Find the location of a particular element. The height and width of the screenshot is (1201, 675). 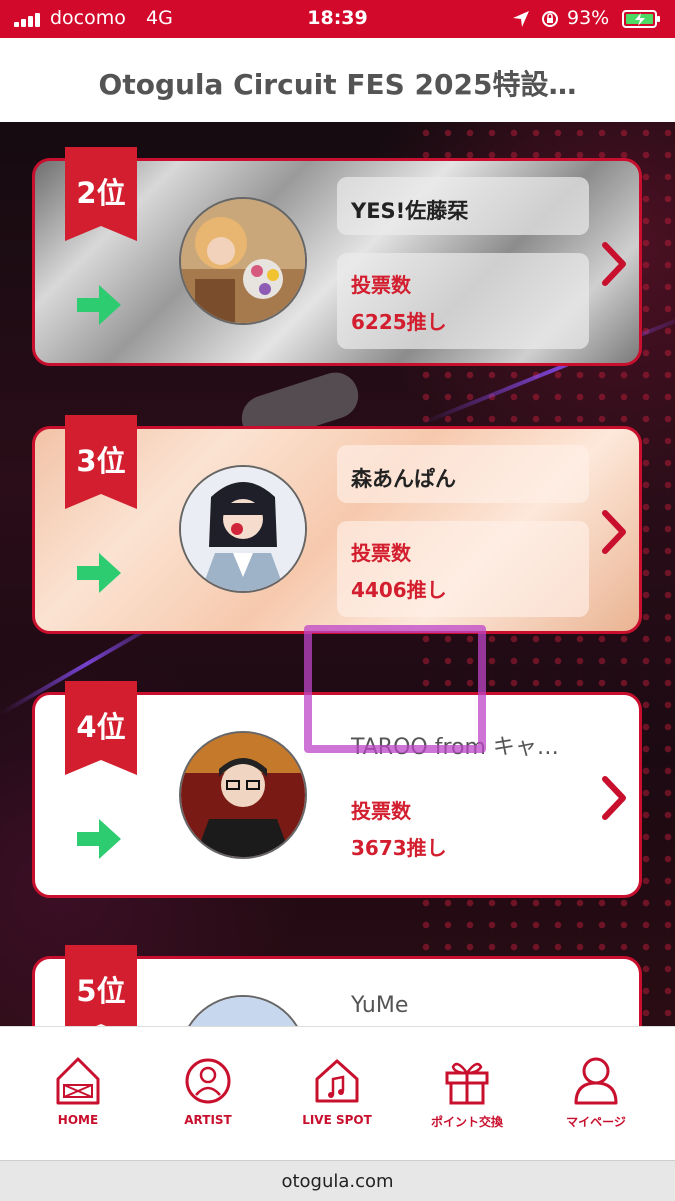

location-icon is located at coordinates (521, 19).